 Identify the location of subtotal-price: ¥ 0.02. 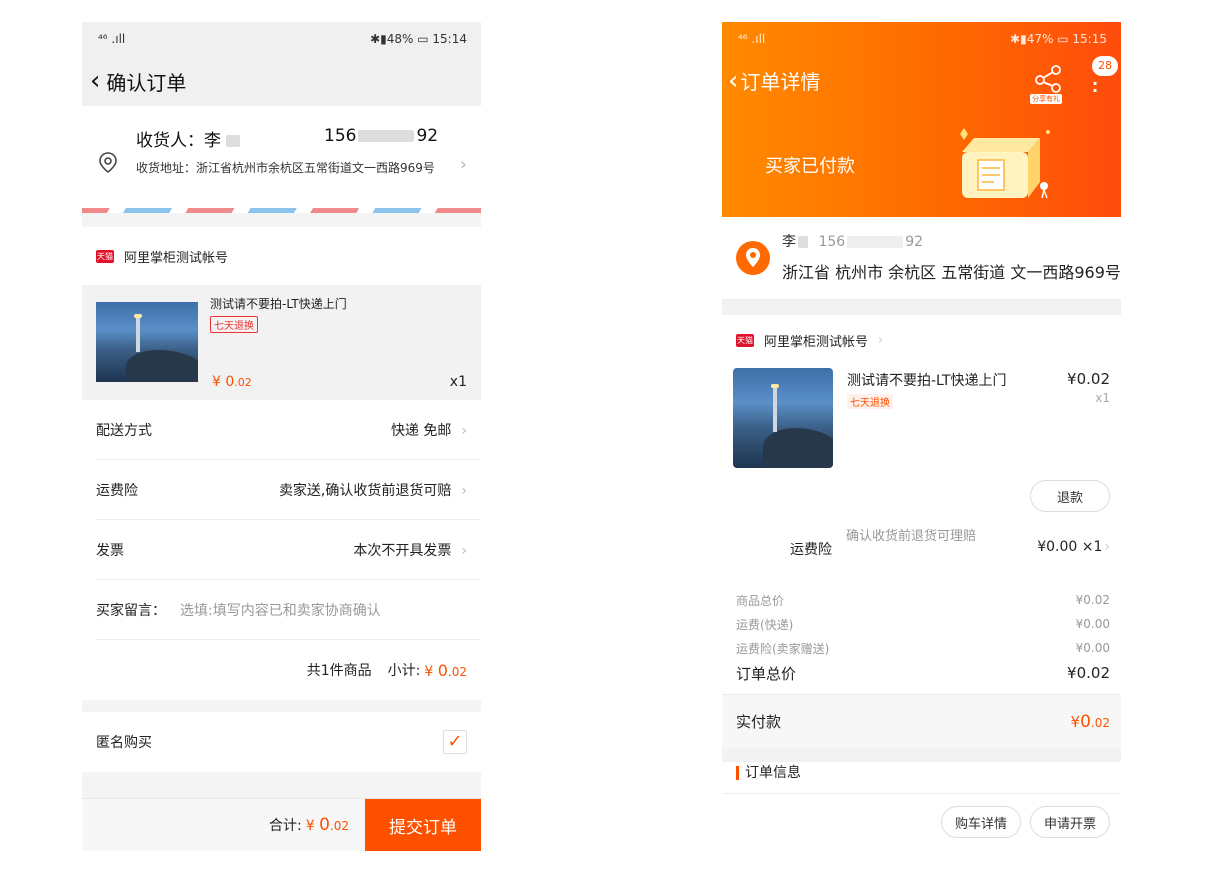
(445, 670).